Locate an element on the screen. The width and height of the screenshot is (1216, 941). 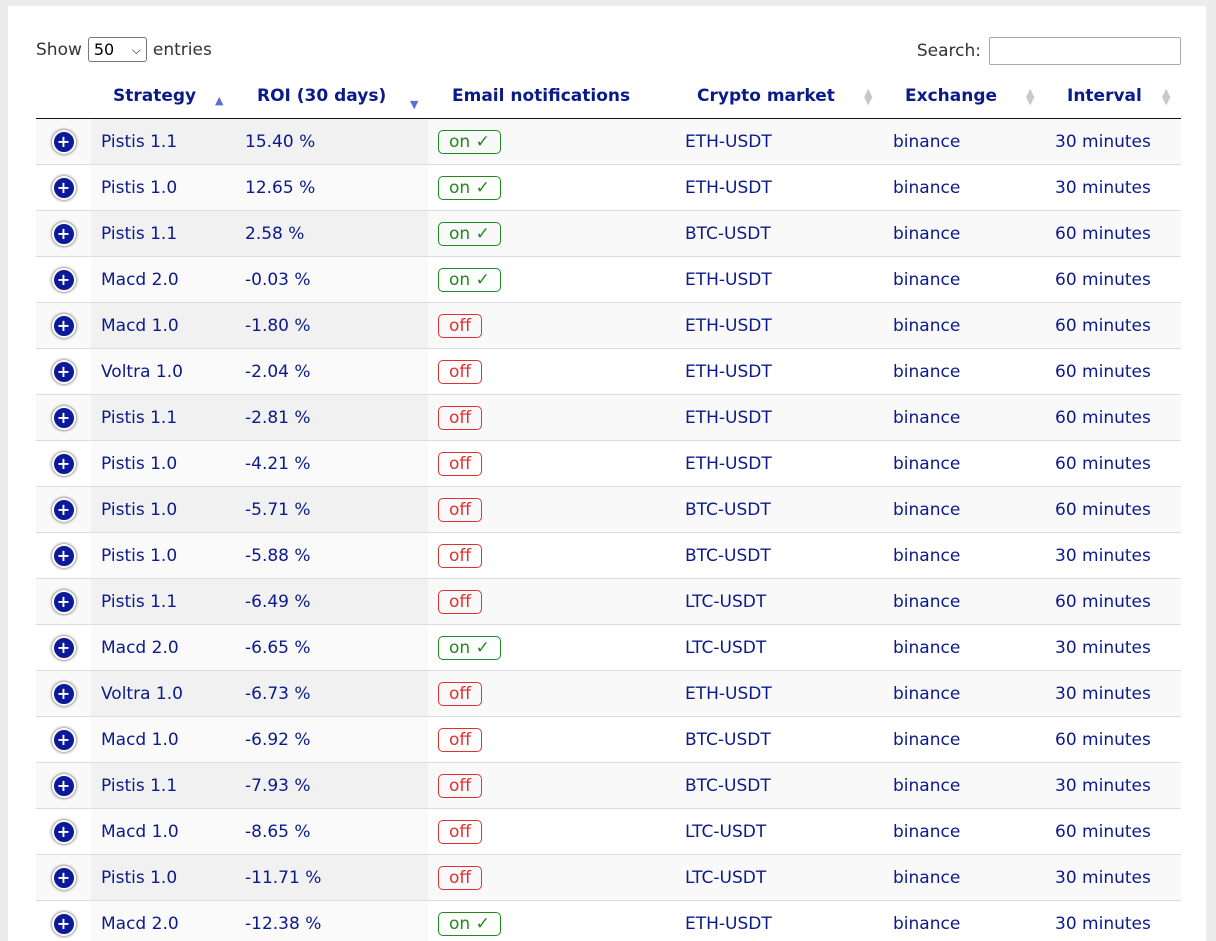
interval-cell: 60 minutes is located at coordinates (1113, 509).